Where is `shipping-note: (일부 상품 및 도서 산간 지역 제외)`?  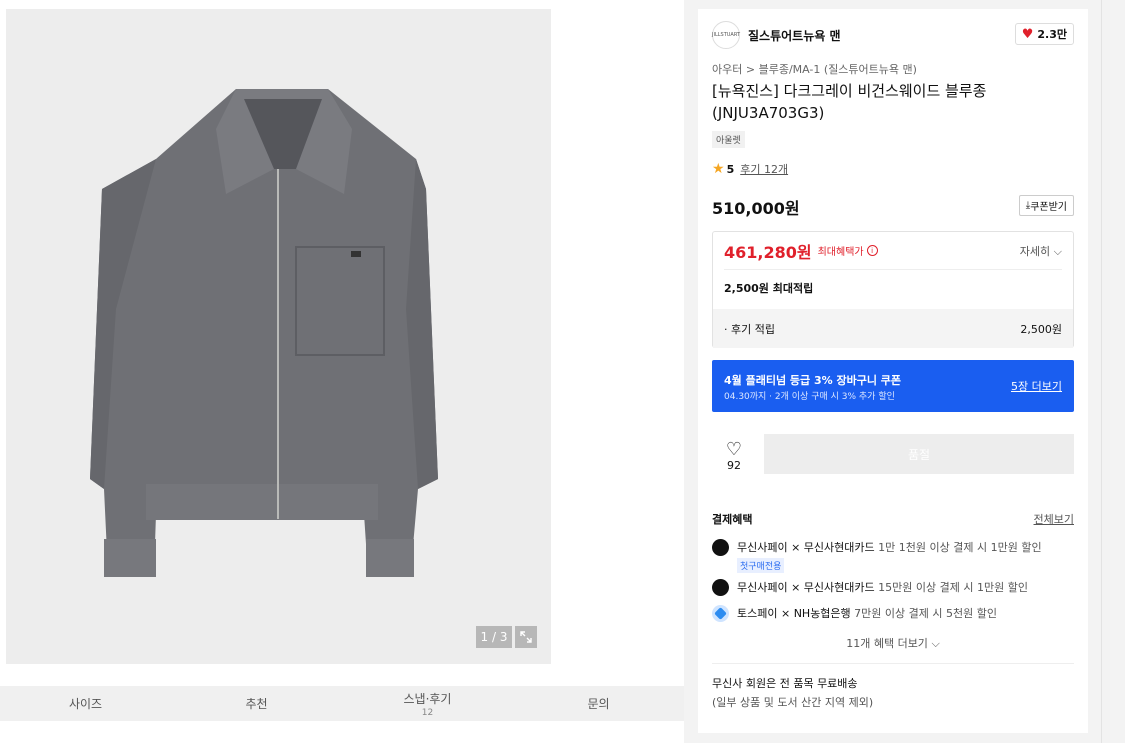 shipping-note: (일부 상품 및 도서 산간 지역 제외) is located at coordinates (793, 702).